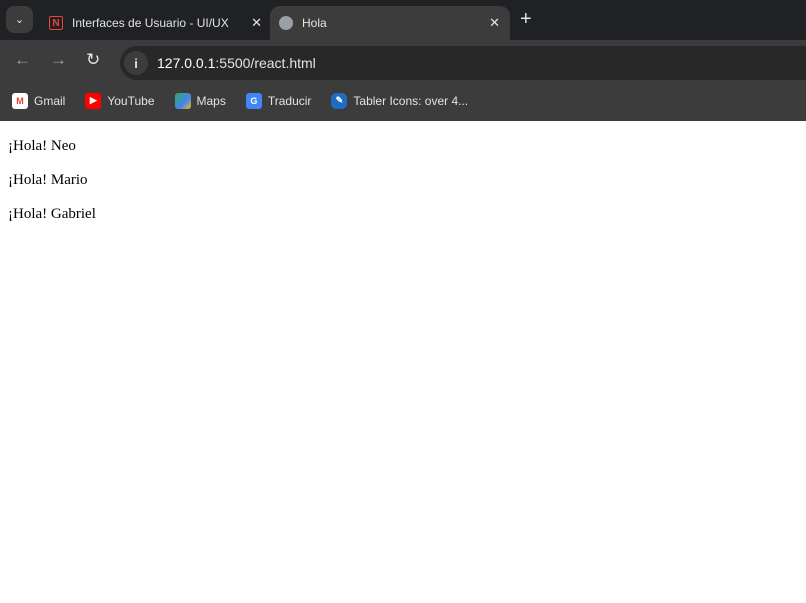 The image size is (806, 603). Describe the element at coordinates (58, 60) in the screenshot. I see `forward-icon: →` at that location.